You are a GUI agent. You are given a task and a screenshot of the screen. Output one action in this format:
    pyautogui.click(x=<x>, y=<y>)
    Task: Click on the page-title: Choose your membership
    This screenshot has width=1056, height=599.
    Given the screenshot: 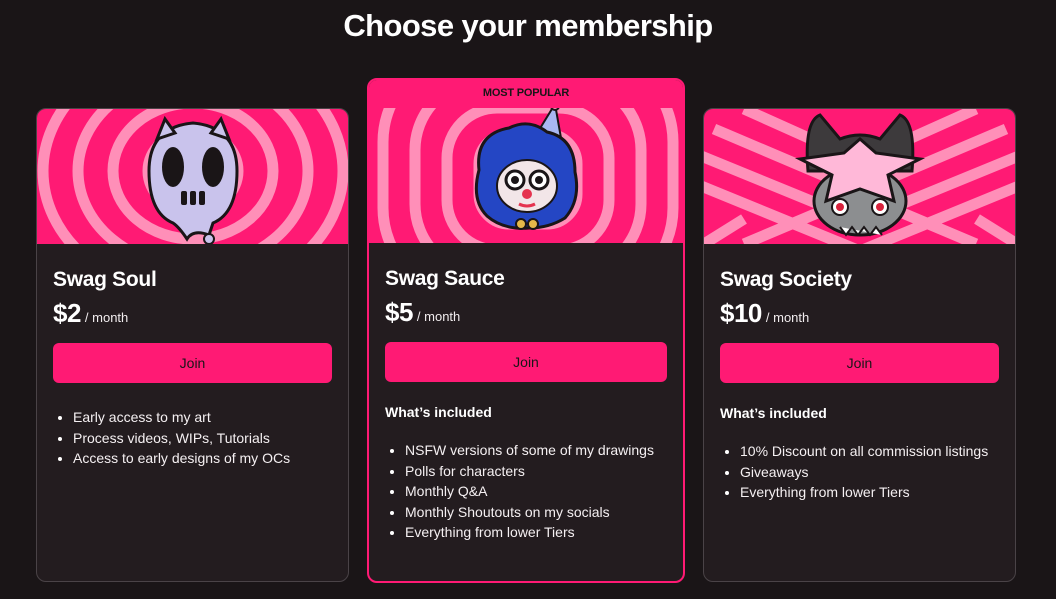 What is the action you would take?
    pyautogui.click(x=528, y=25)
    